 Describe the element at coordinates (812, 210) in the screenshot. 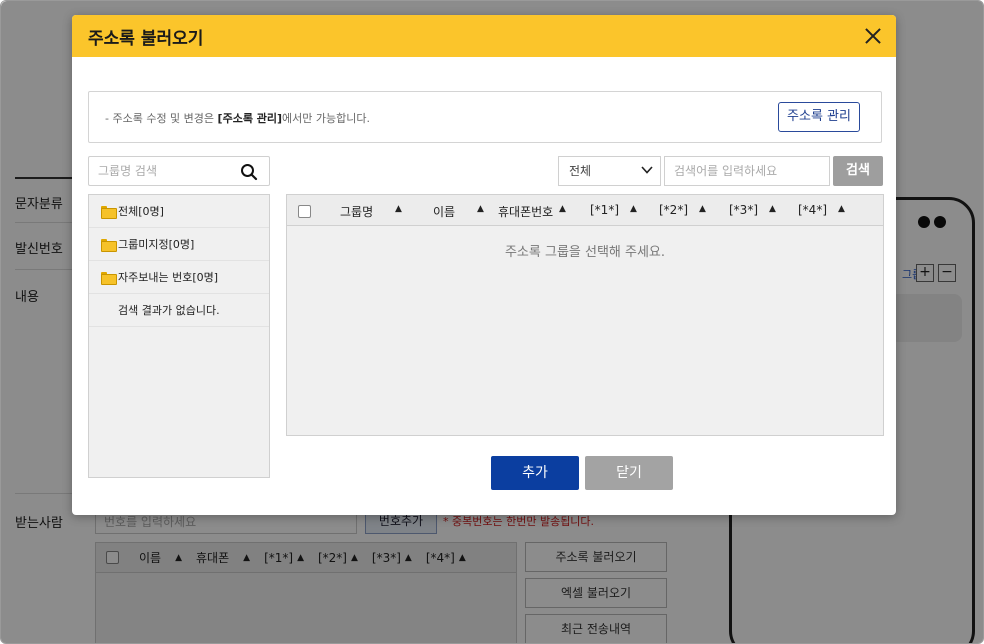

I see `column-var4: [*4*]` at that location.